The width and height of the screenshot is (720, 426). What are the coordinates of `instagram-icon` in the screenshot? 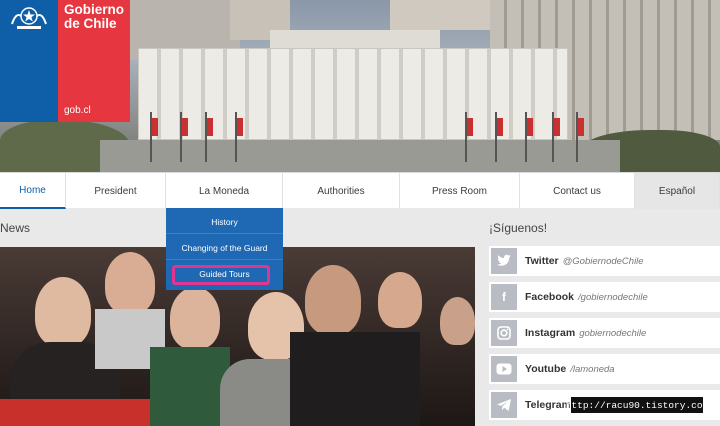 It's located at (504, 333).